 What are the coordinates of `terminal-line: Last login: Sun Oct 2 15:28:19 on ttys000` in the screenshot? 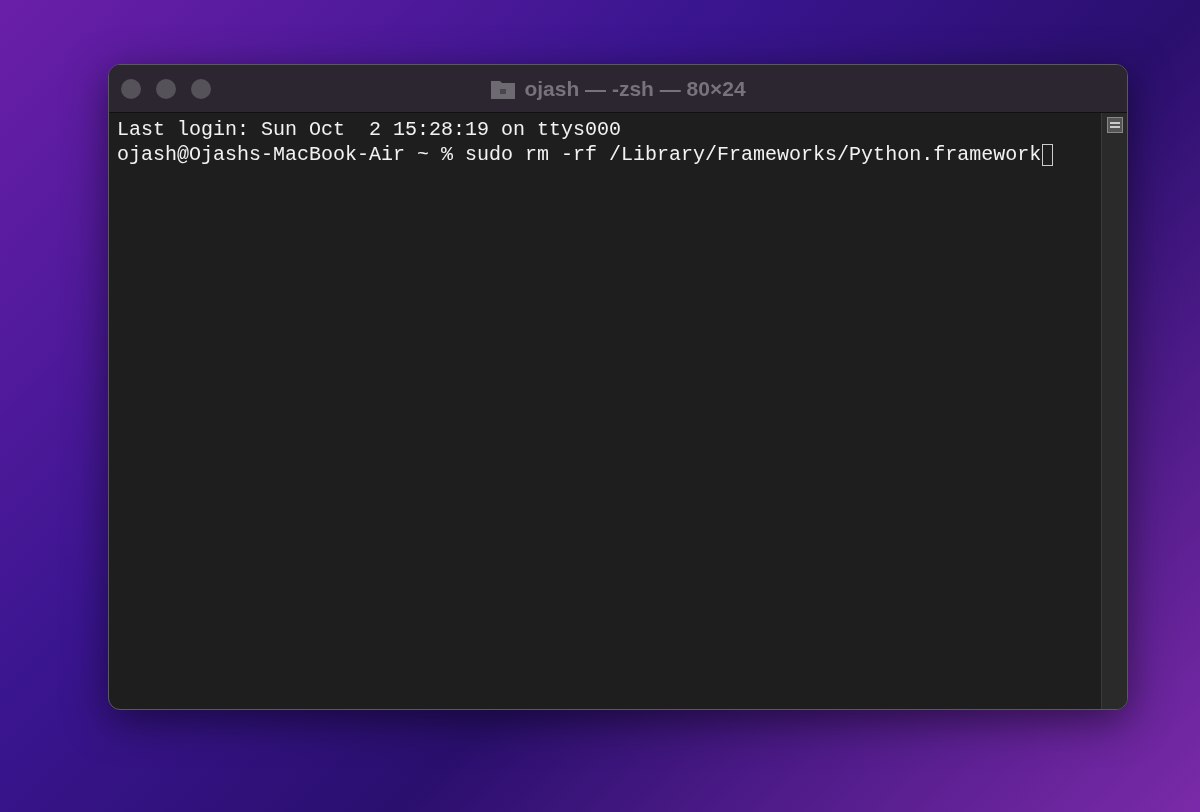 It's located at (369, 129).